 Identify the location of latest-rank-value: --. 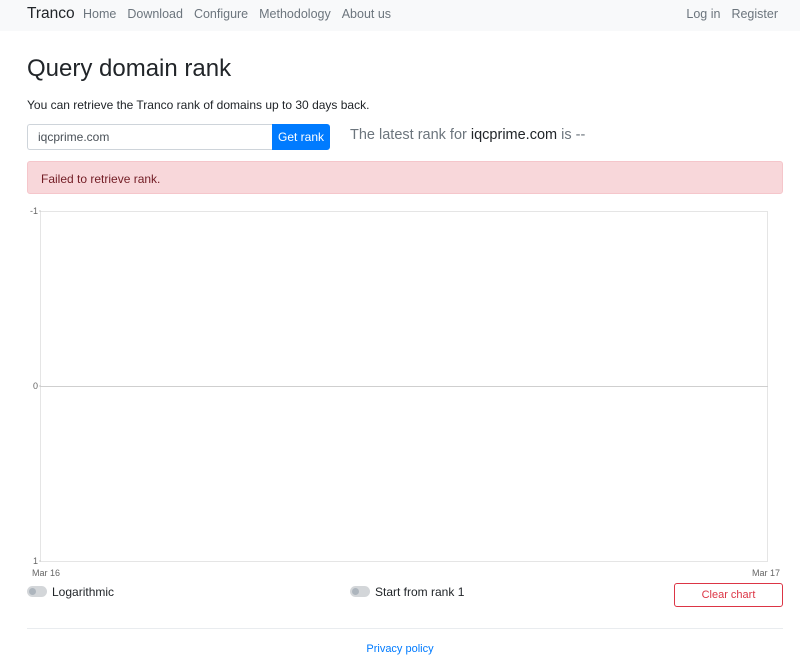
(580, 135).